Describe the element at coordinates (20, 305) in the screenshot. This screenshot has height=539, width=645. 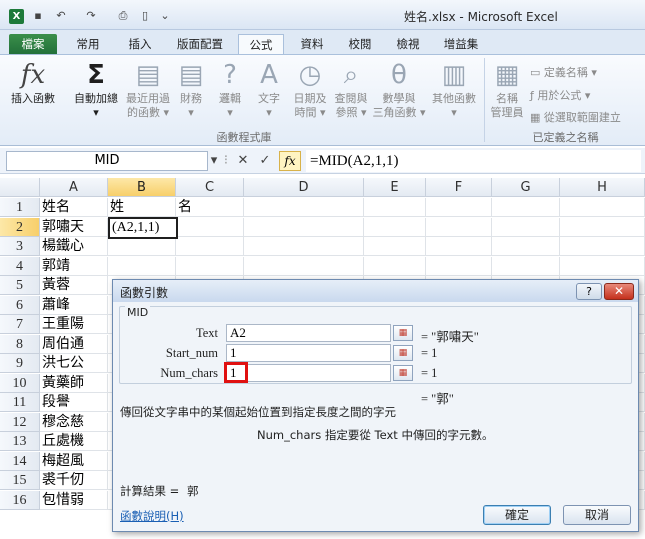
I see `row-header-6: 6` at that location.